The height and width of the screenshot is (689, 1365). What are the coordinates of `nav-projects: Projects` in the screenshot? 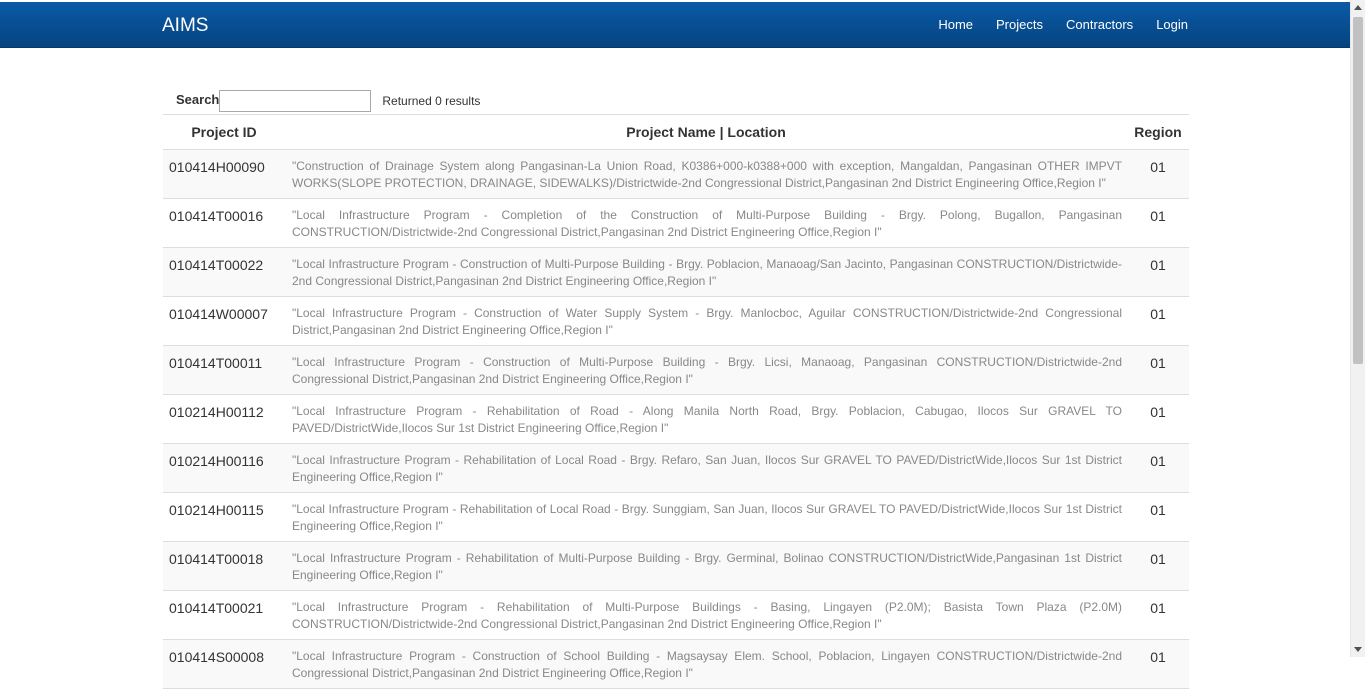 It's located at (1019, 24).